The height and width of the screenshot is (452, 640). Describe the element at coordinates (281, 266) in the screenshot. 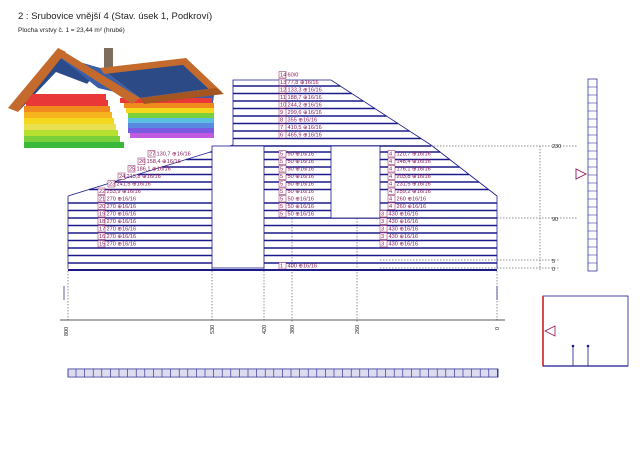

I see `log-number: 1` at that location.